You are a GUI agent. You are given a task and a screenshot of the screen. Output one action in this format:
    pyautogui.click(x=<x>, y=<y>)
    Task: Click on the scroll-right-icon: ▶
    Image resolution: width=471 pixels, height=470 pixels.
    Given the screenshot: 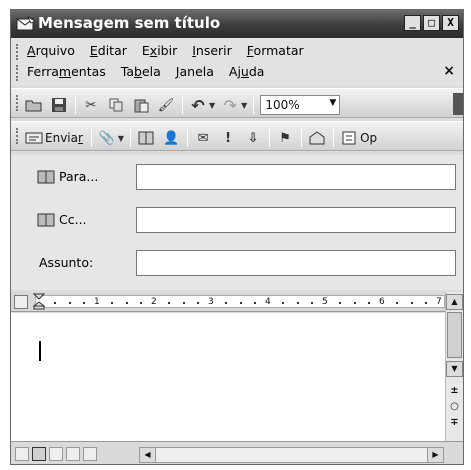 What is the action you would take?
    pyautogui.click(x=435, y=455)
    